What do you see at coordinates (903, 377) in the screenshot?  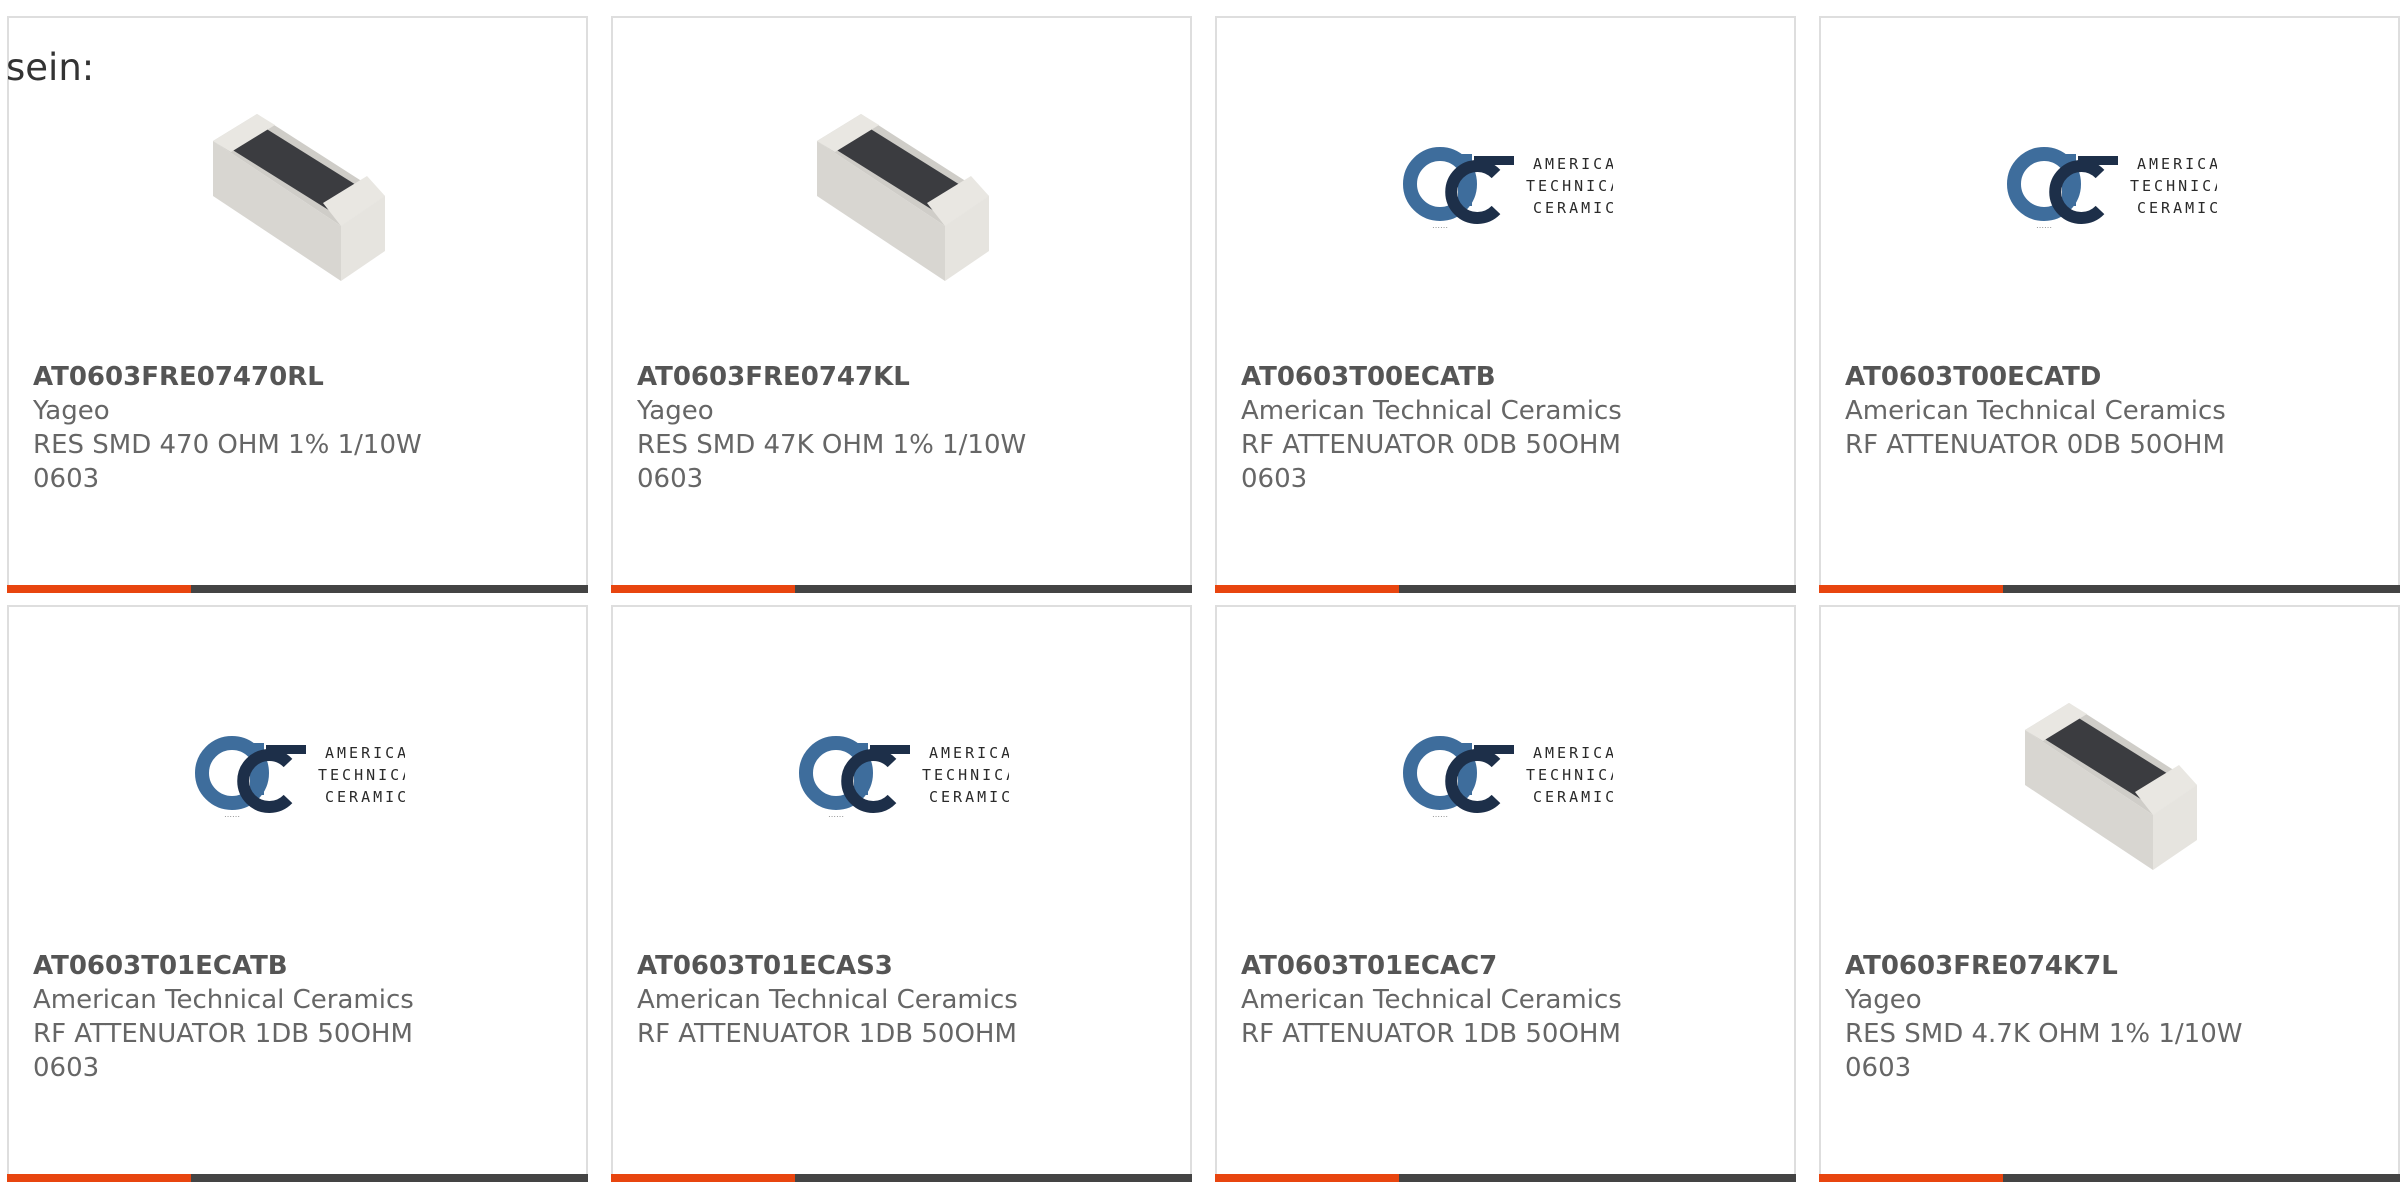 I see `part-number: AT0603FRE0747KL` at bounding box center [903, 377].